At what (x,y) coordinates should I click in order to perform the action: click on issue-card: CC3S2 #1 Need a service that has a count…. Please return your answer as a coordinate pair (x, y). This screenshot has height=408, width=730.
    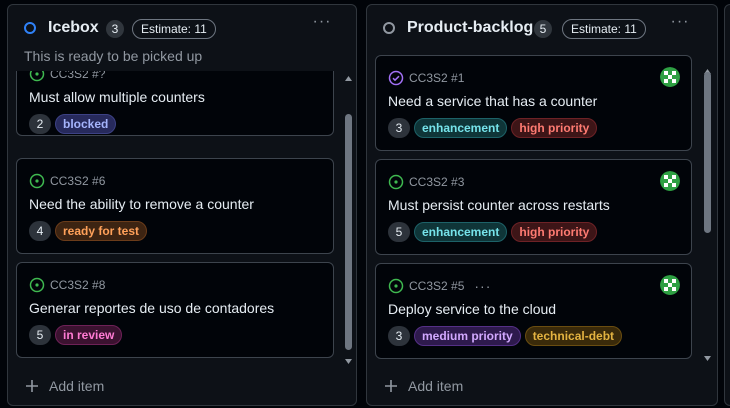
    Looking at the image, I should click on (533, 103).